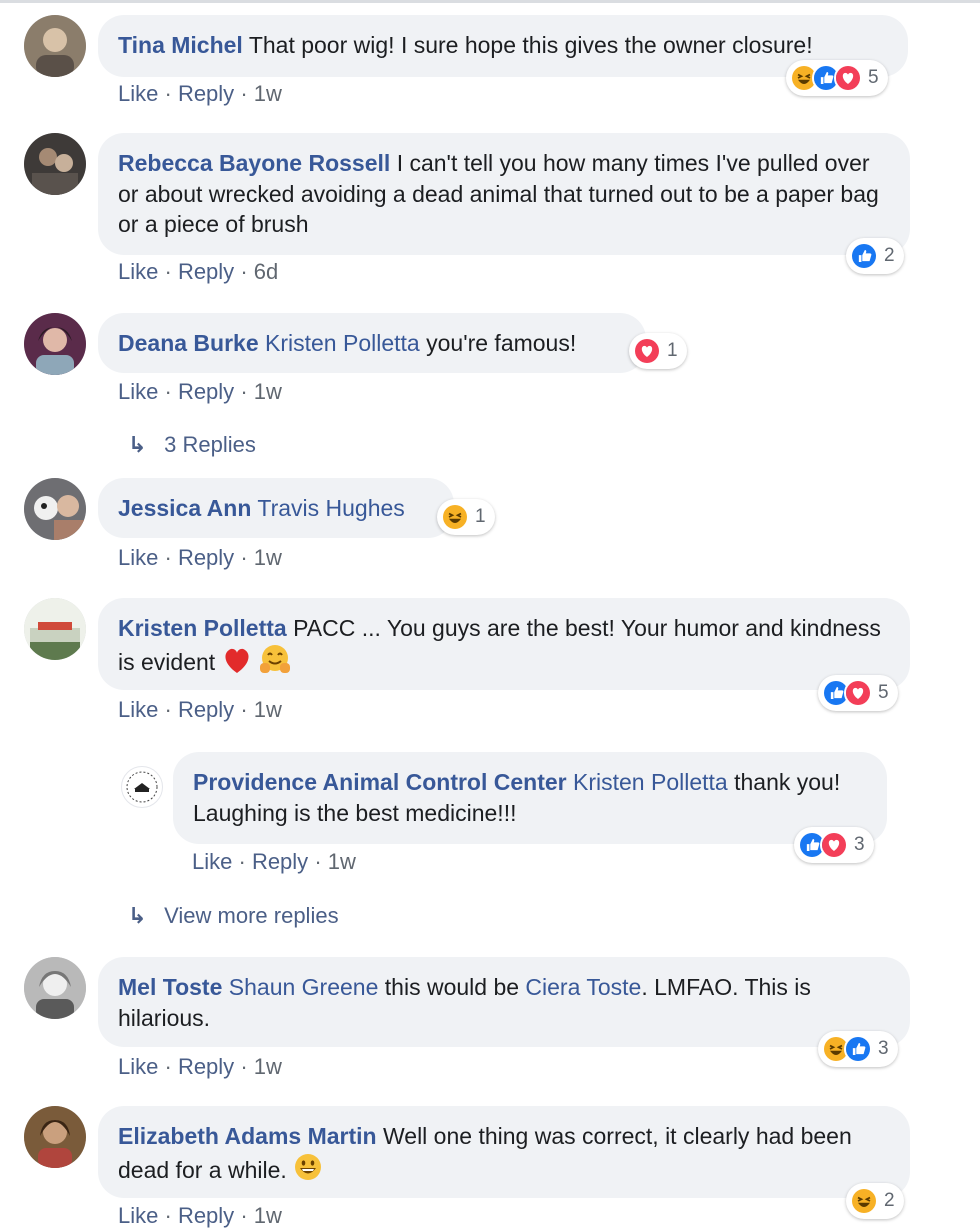 The height and width of the screenshot is (1230, 980). What do you see at coordinates (490, 1) in the screenshot?
I see `top-divider` at bounding box center [490, 1].